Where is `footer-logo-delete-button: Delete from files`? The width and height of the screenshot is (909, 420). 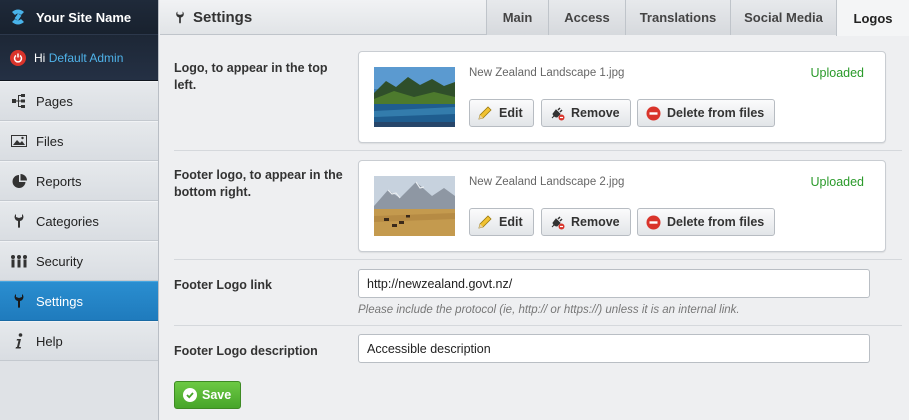 footer-logo-delete-button: Delete from files is located at coordinates (706, 222).